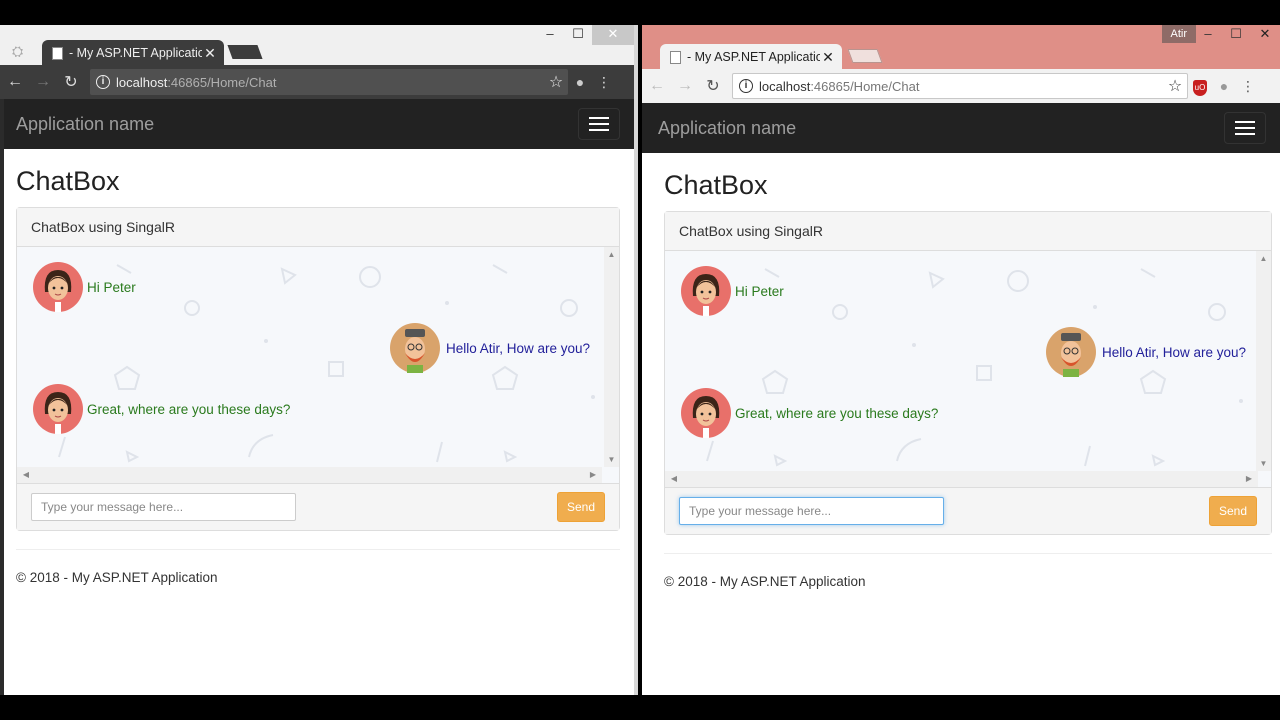 This screenshot has height=720, width=1280. What do you see at coordinates (1200, 86) in the screenshot?
I see `extension-icon: uO` at bounding box center [1200, 86].